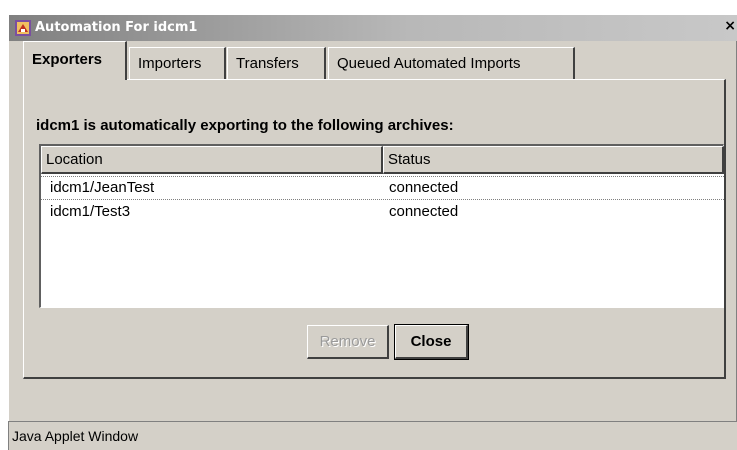  What do you see at coordinates (23, 28) in the screenshot?
I see `java-applet-icon` at bounding box center [23, 28].